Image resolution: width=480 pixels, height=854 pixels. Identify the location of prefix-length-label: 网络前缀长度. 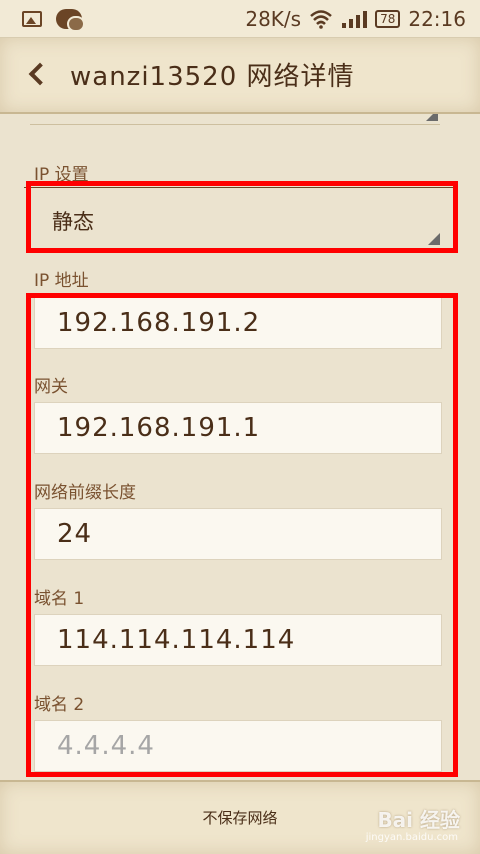
(85, 493).